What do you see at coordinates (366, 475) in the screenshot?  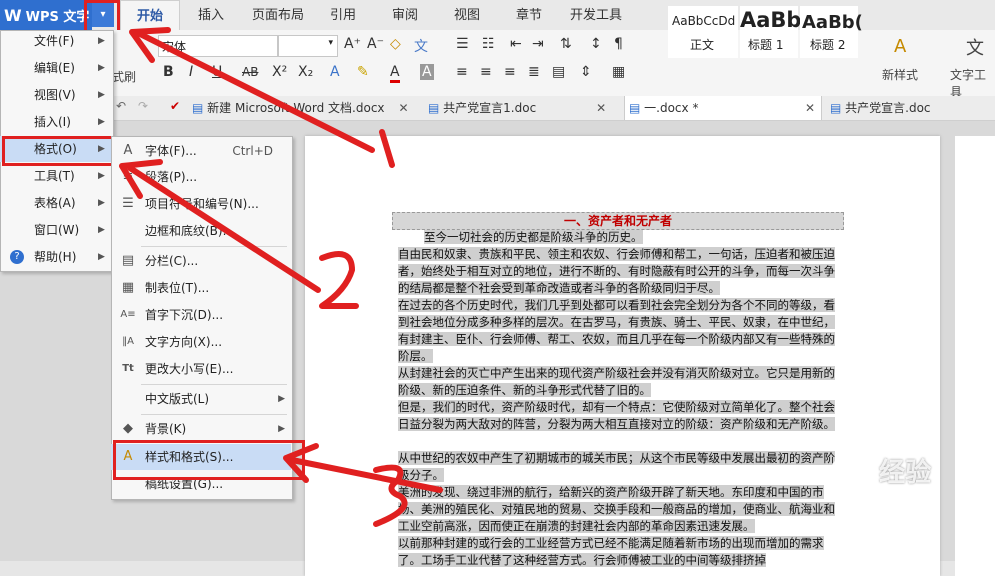 I see `arrow-3-shaft` at bounding box center [366, 475].